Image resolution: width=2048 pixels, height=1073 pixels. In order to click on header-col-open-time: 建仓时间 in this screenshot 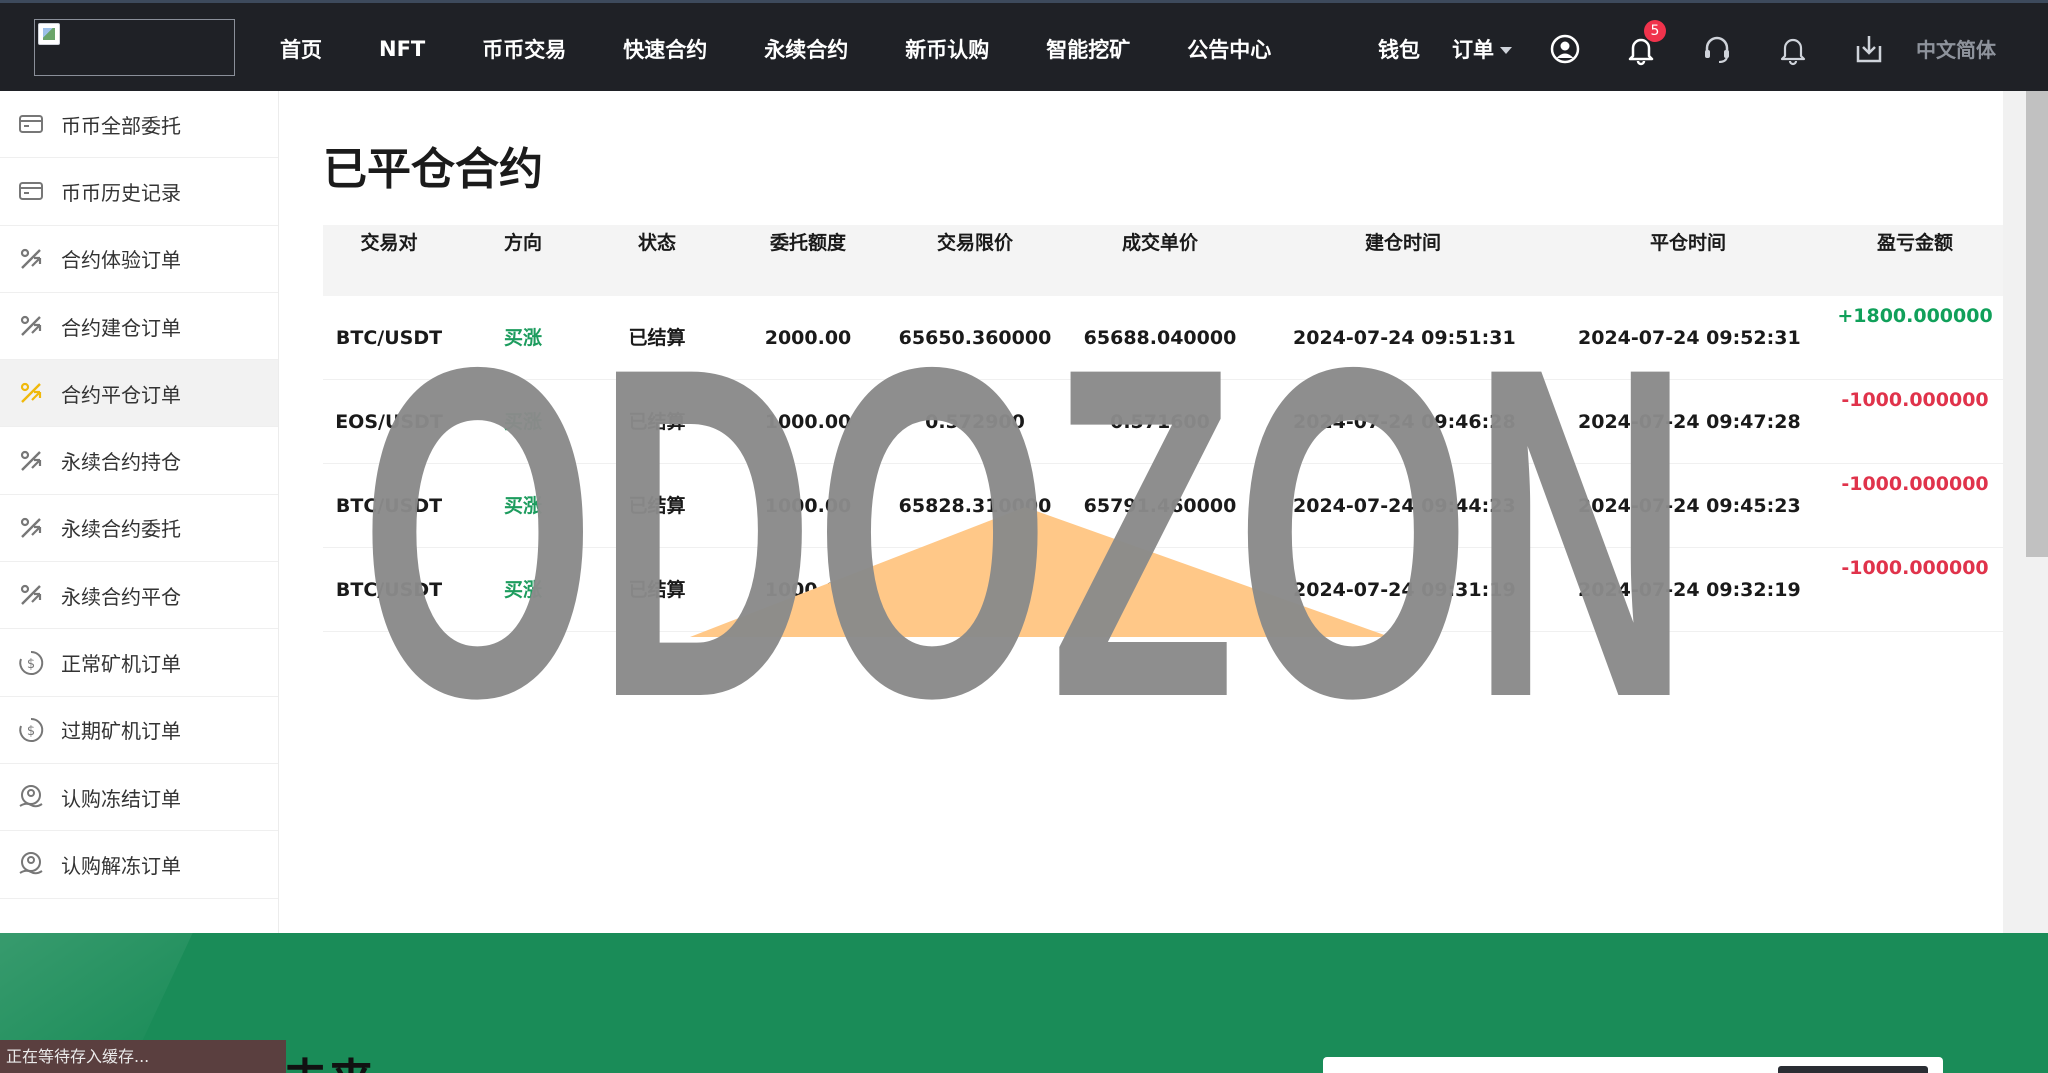, I will do `click(1402, 243)`.